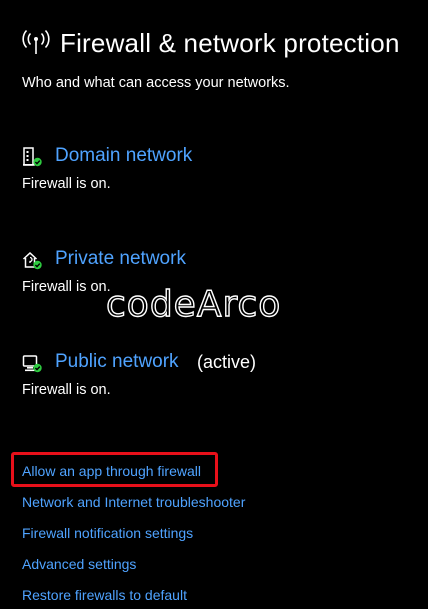 This screenshot has width=428, height=609. I want to click on firewall-notification-settings-link: Firewall notification settings, so click(107, 533).